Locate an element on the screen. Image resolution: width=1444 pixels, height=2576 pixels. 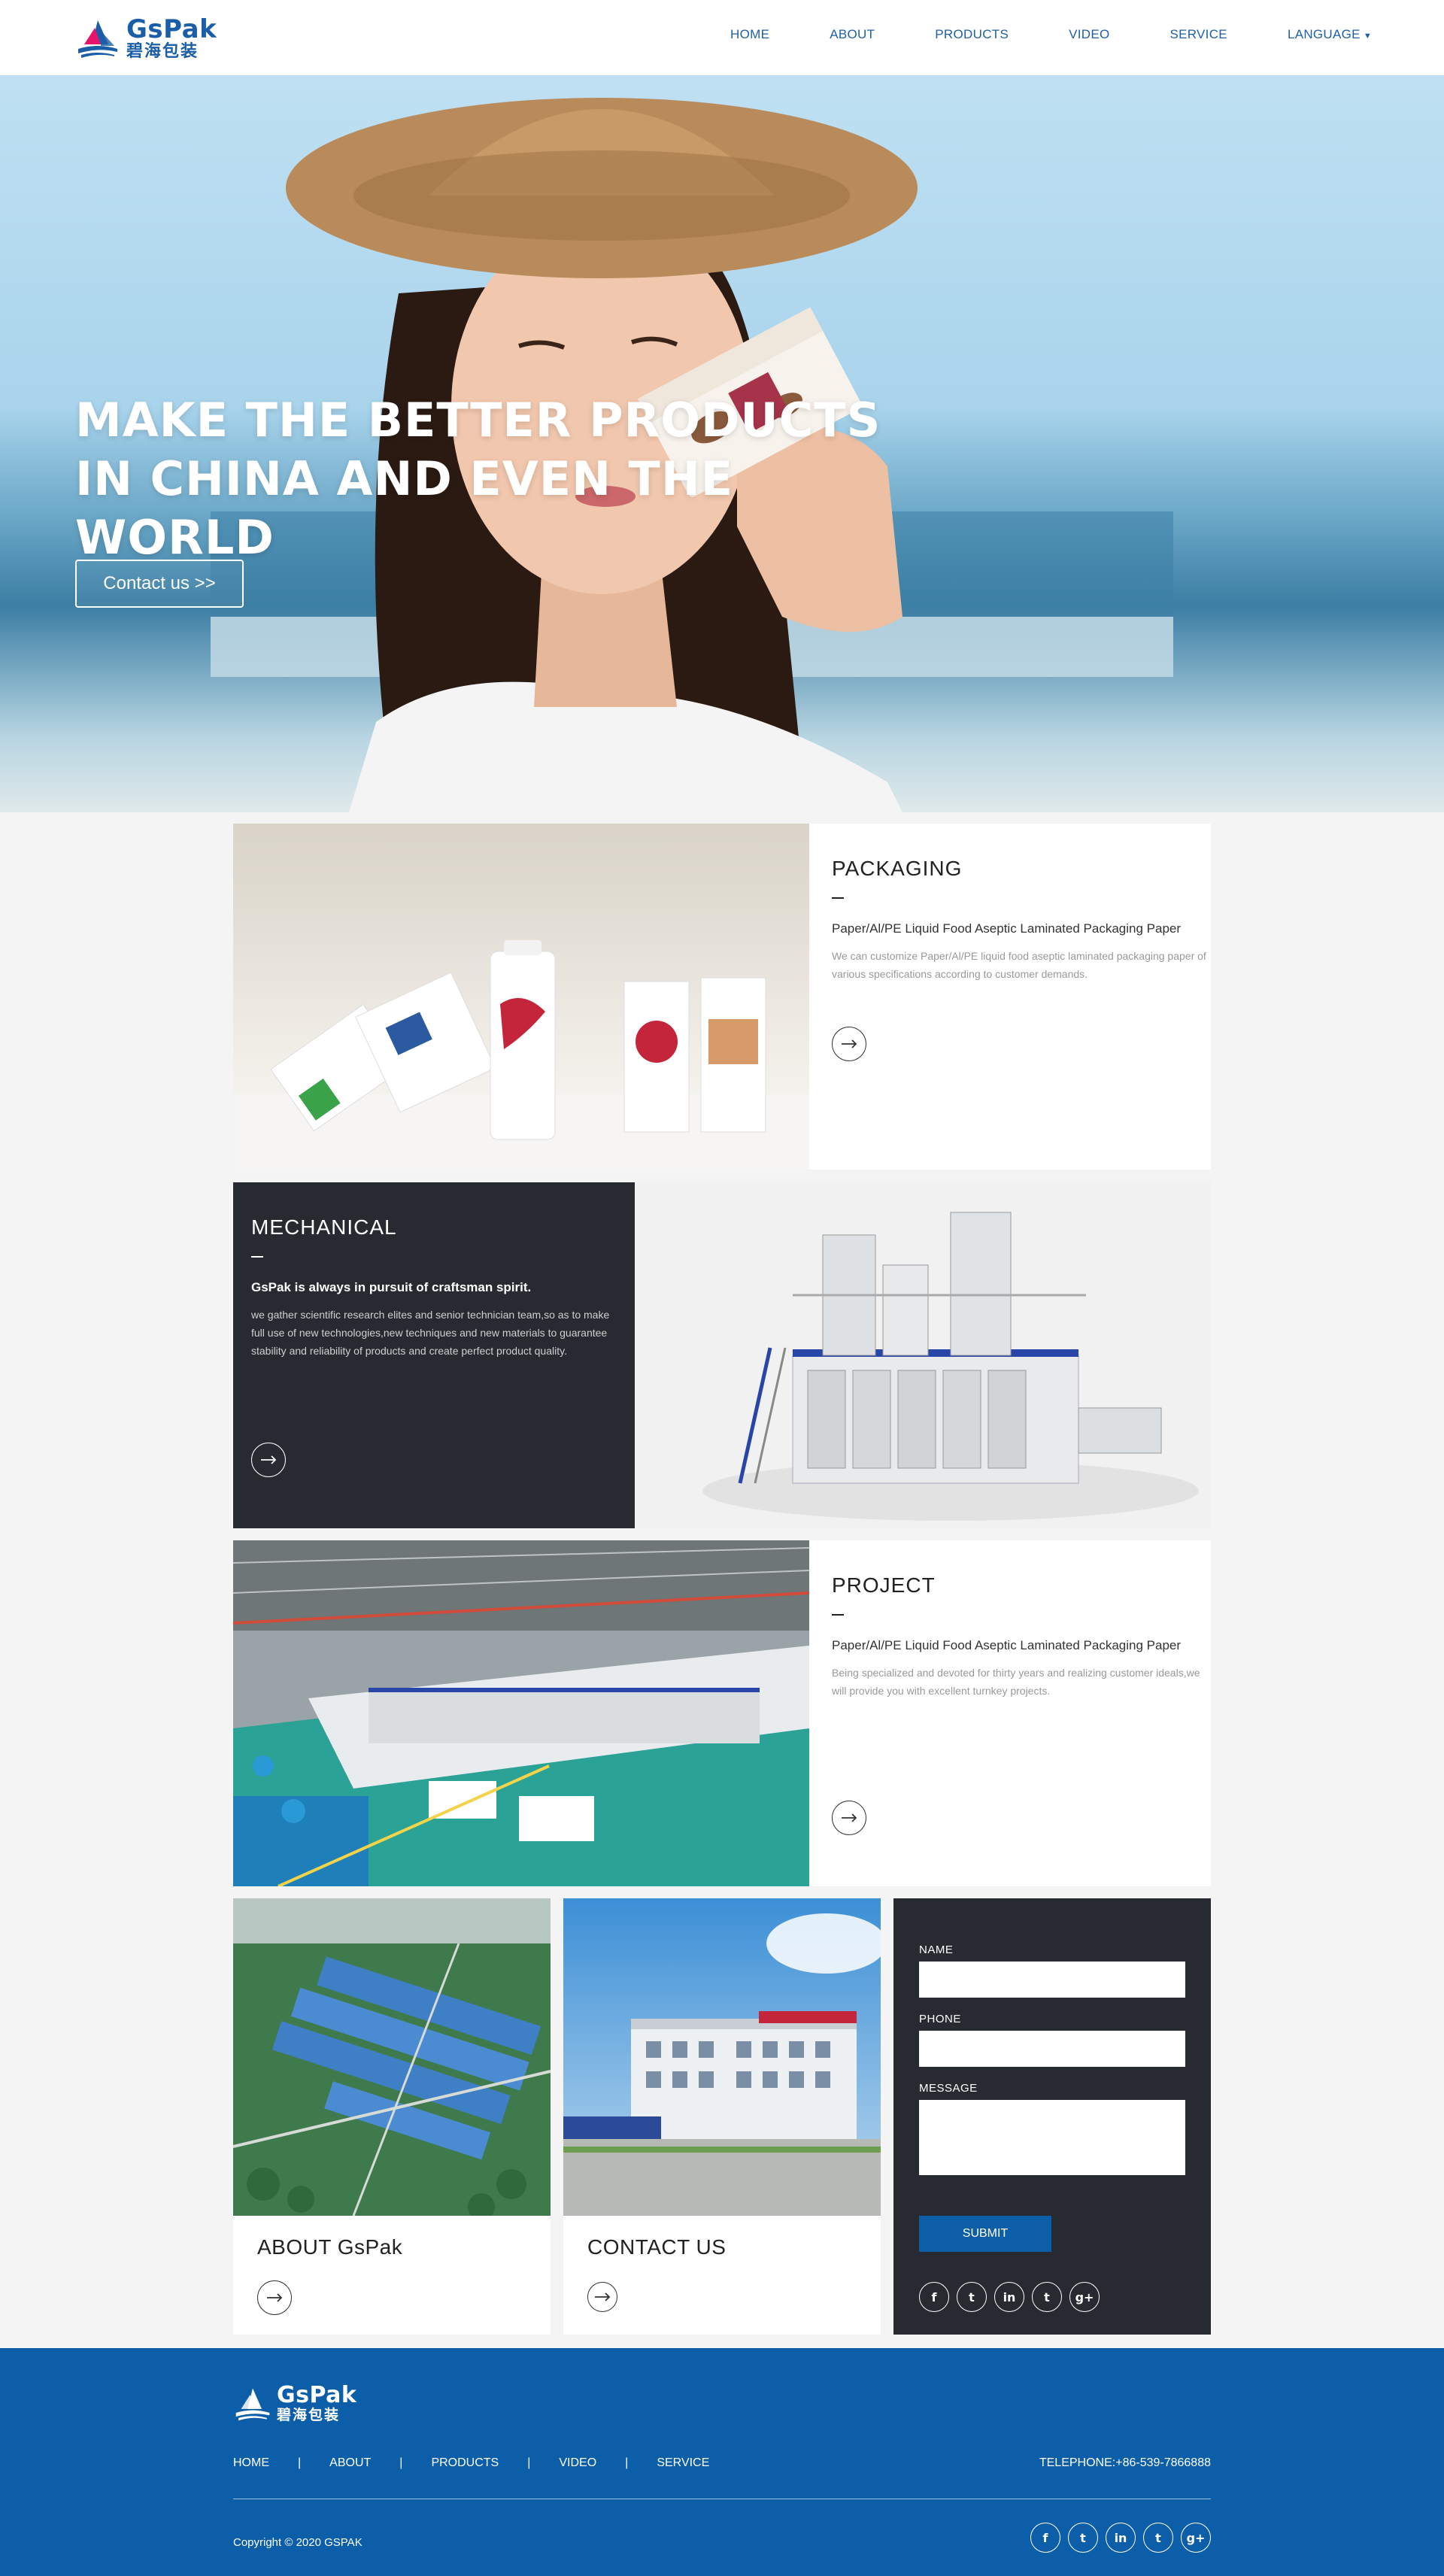
contact-more-button is located at coordinates (602, 2297).